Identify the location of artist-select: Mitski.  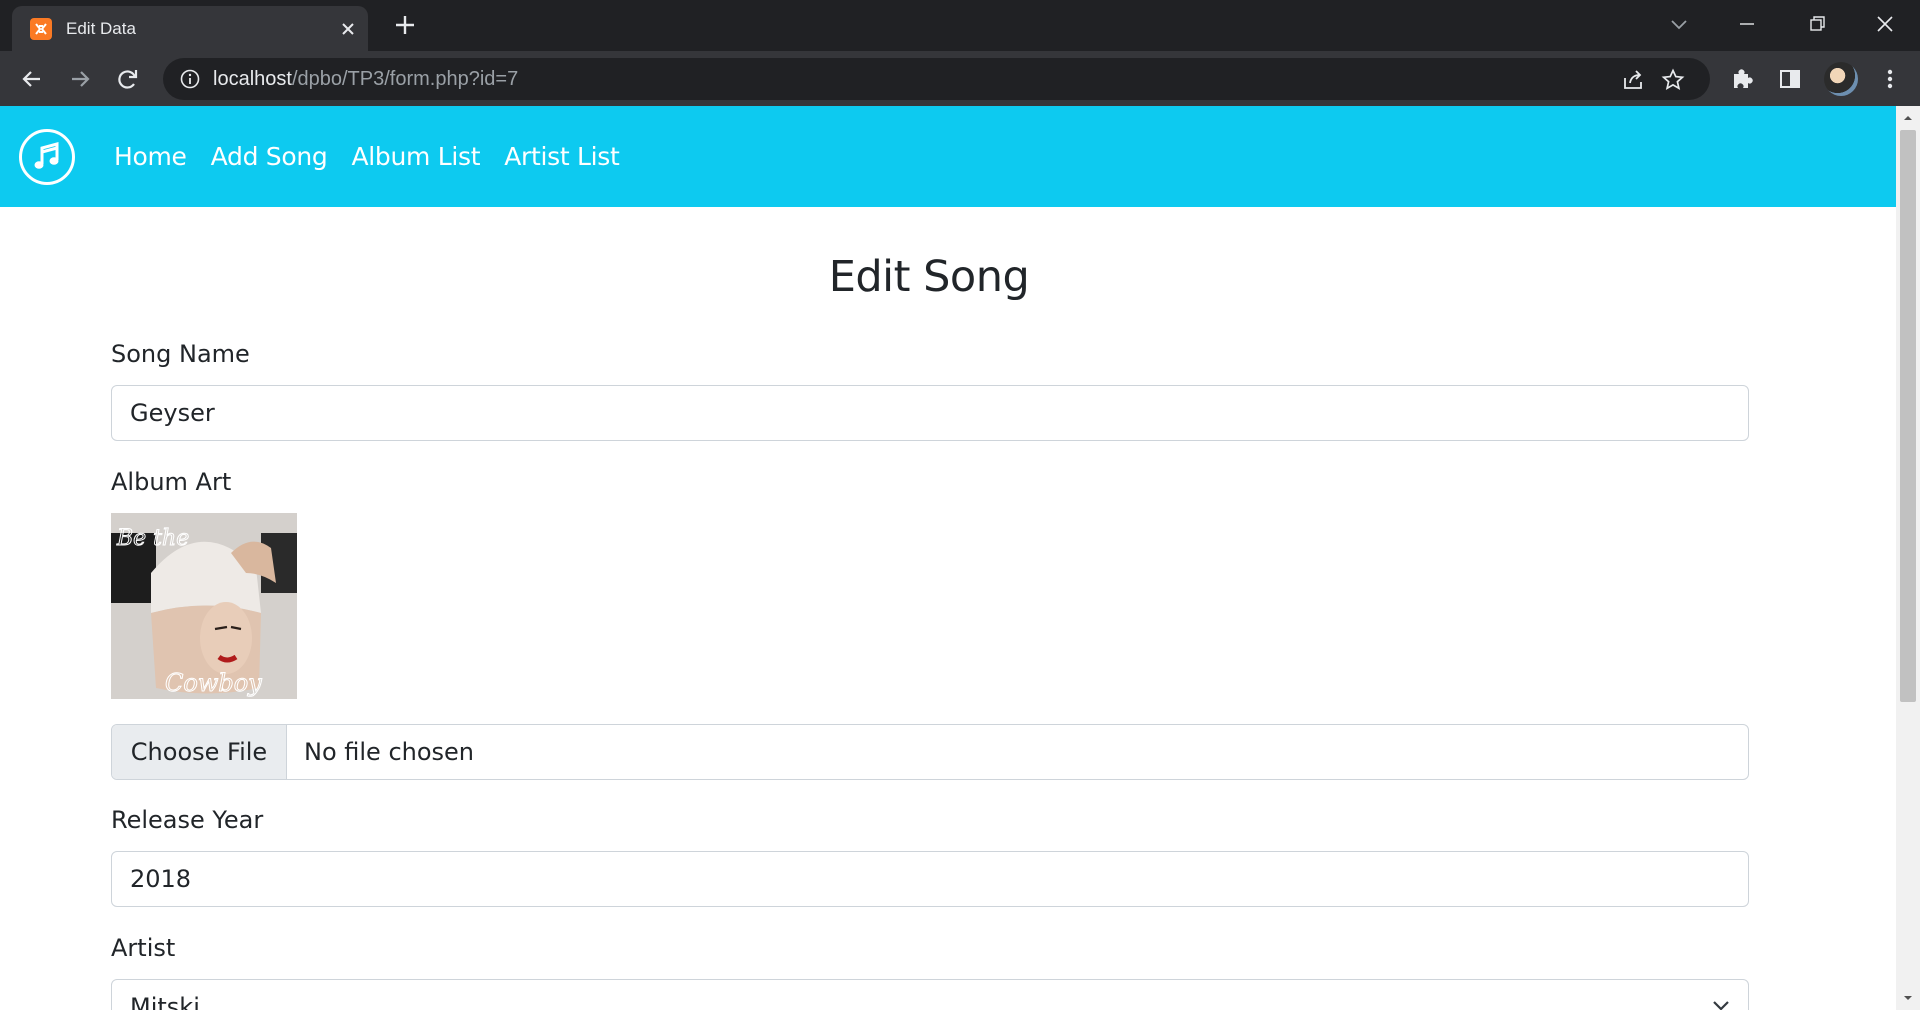
(930, 994).